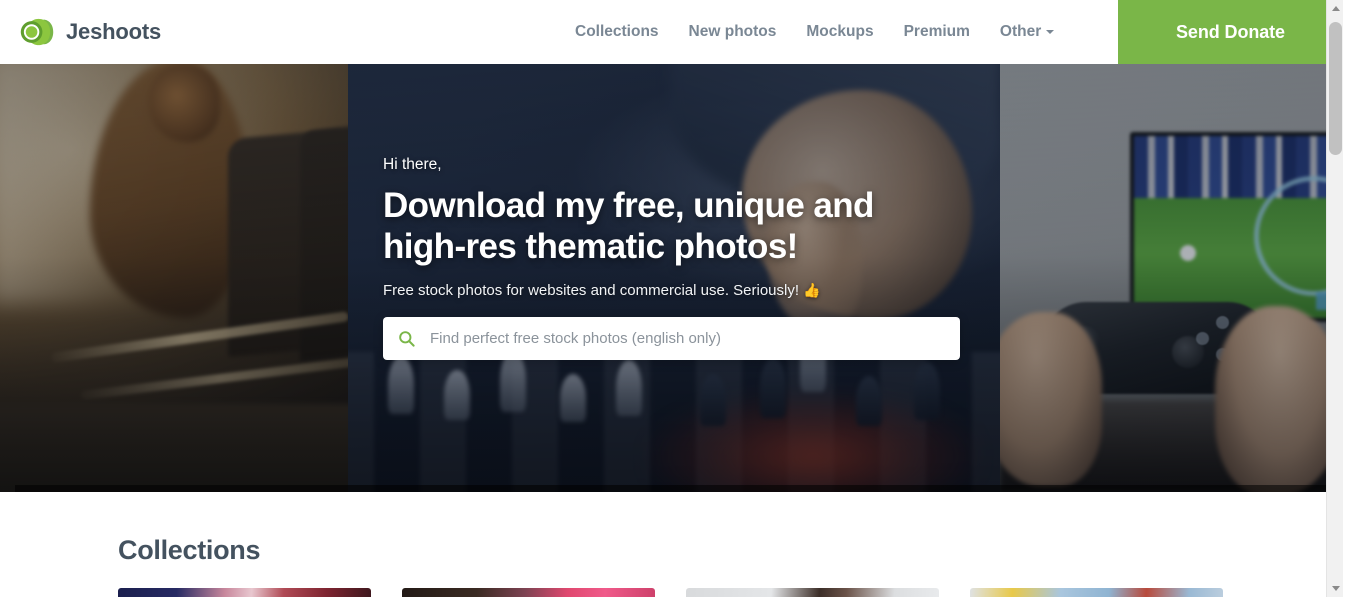 This screenshot has width=1360, height=597. Describe the element at coordinates (673, 592) in the screenshot. I see `collections-card-grid` at that location.